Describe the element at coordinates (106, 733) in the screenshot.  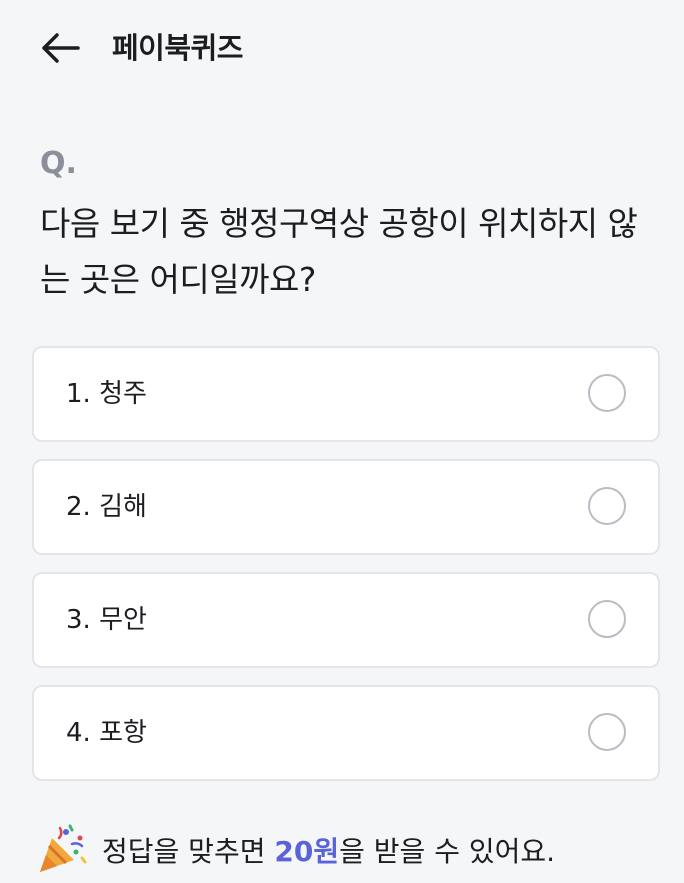
I see `answer-option-label: 4. 포항` at that location.